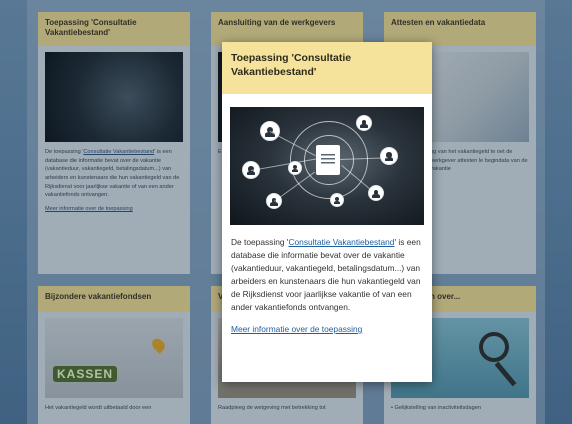  Describe the element at coordinates (327, 324) in the screenshot. I see `more-info-link: Meer informatie over de toepassing` at that location.